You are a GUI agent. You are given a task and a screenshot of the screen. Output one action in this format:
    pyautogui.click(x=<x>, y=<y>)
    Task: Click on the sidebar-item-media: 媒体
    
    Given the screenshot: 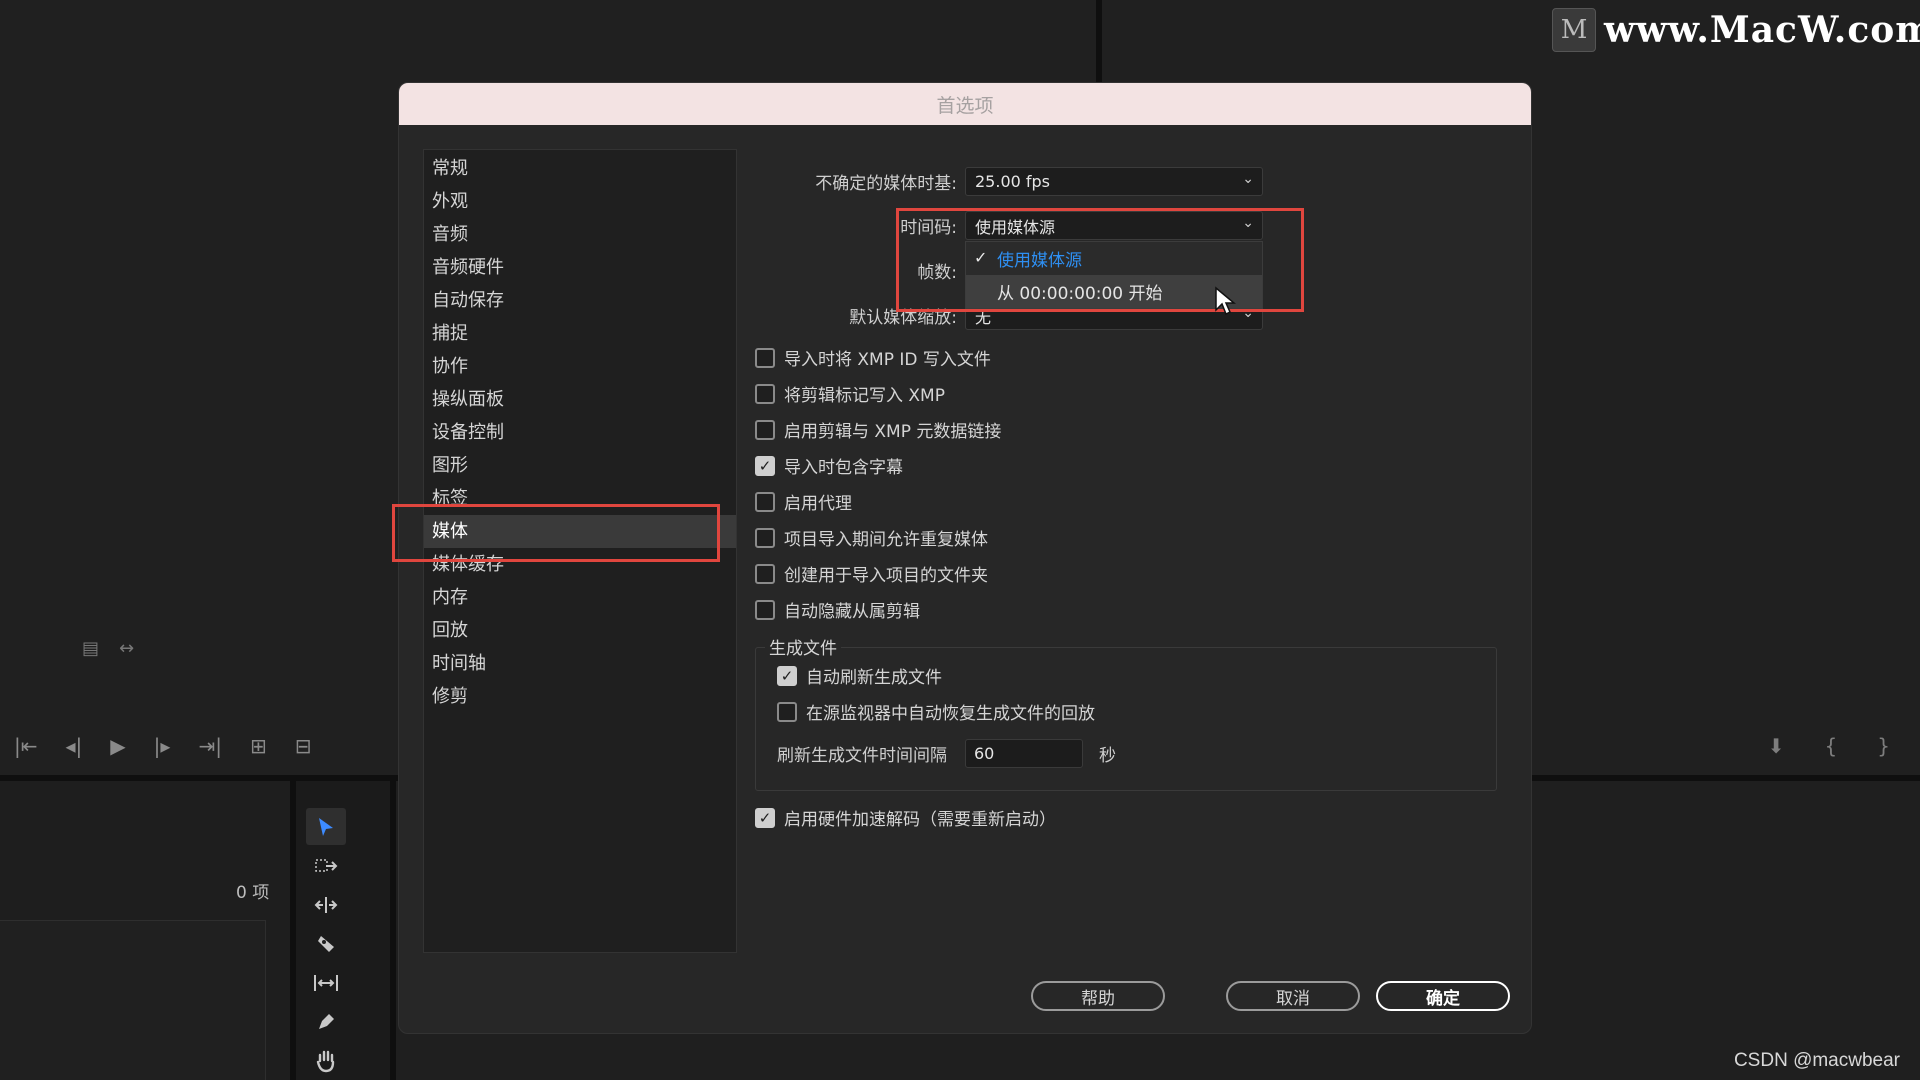 What is the action you would take?
    pyautogui.click(x=580, y=531)
    